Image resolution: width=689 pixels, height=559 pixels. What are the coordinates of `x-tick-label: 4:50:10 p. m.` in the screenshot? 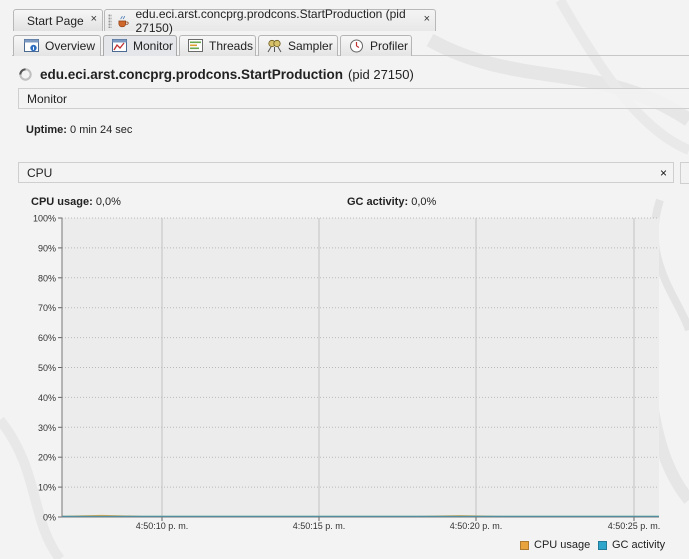 It's located at (162, 526).